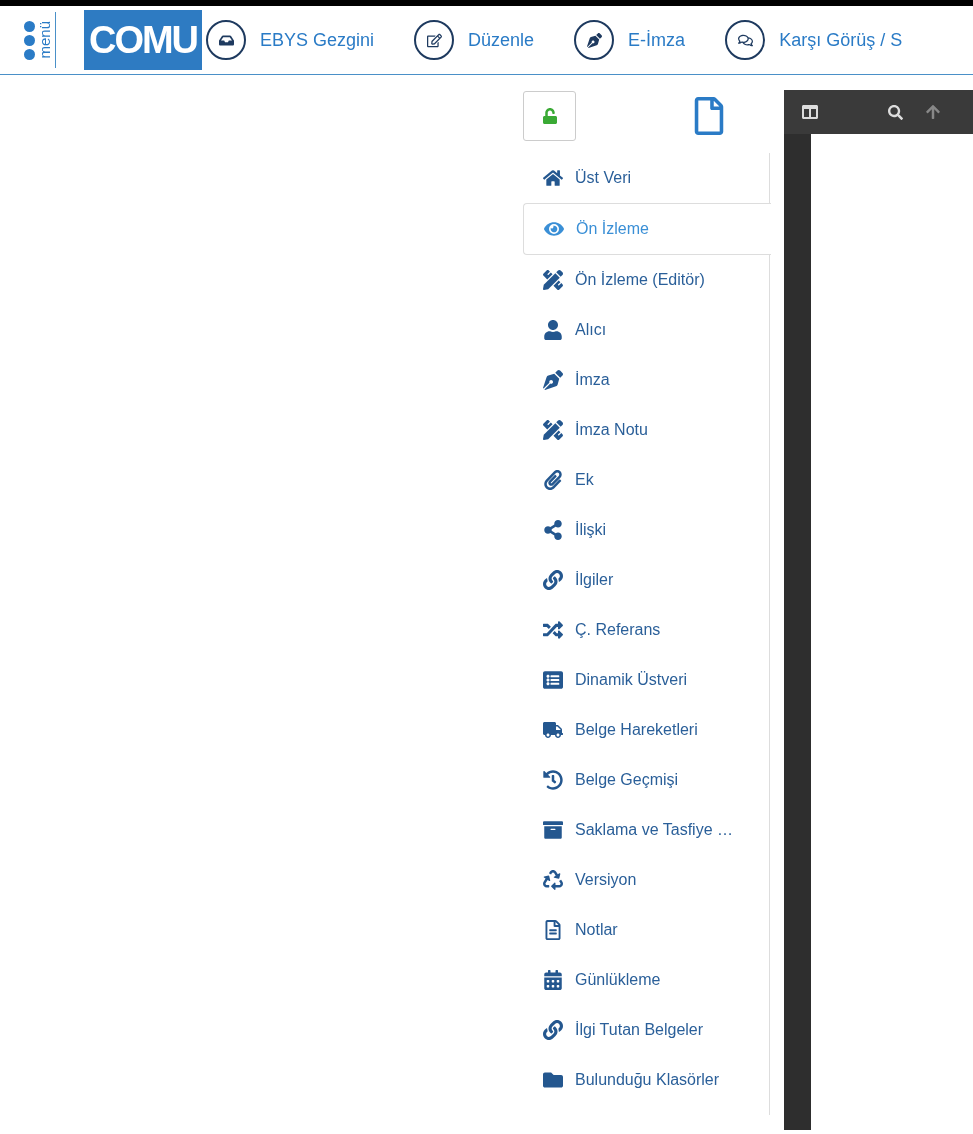 The width and height of the screenshot is (973, 1134). I want to click on sidebar-item: İlişki, so click(646, 530).